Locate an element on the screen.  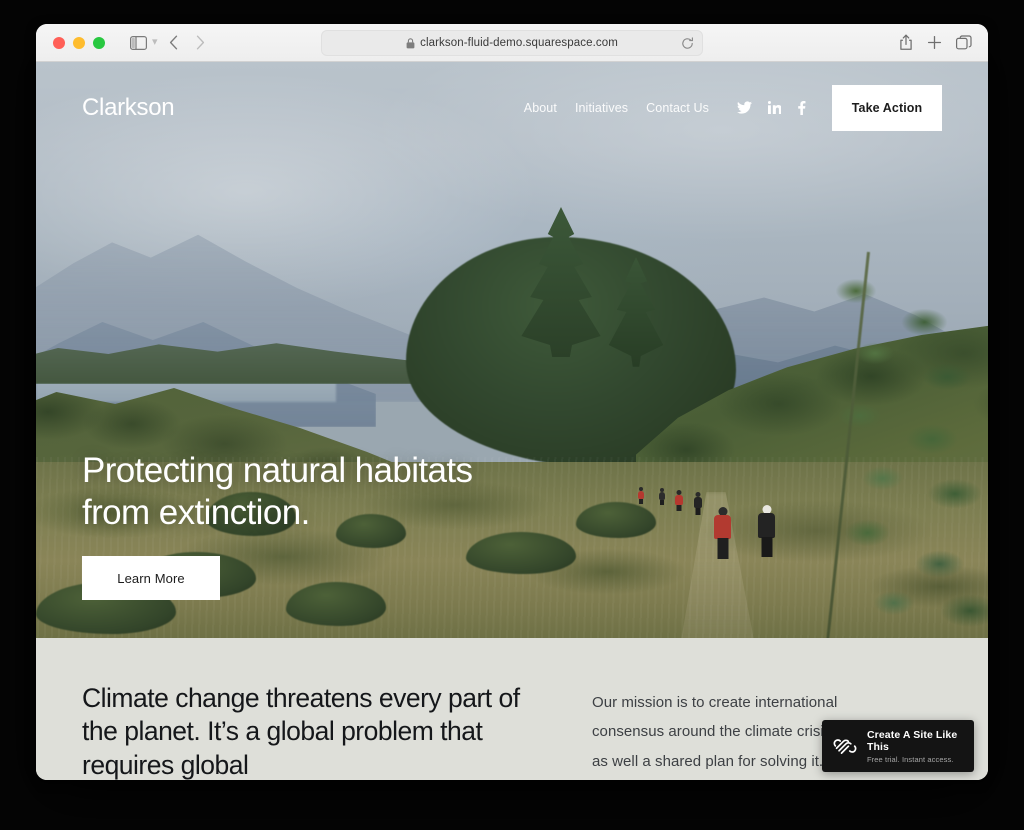
nav-item-about: About is located at coordinates (540, 108).